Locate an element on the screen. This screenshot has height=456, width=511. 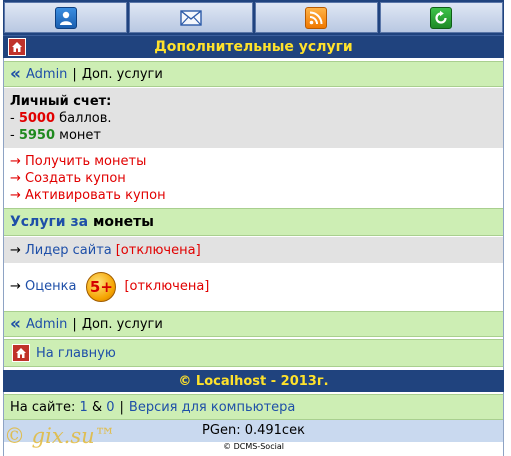
watermark-logo: © gix.su™ is located at coordinates (60, 436).